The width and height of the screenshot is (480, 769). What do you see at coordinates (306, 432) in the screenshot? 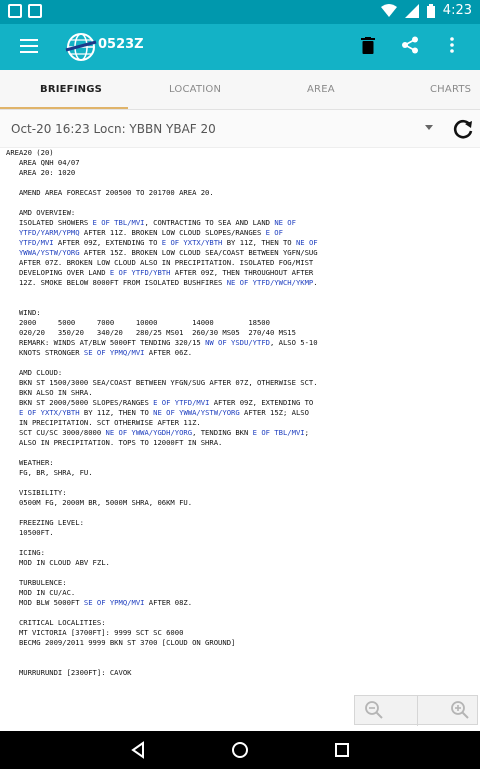
I see `forecast-text: ;` at bounding box center [306, 432].